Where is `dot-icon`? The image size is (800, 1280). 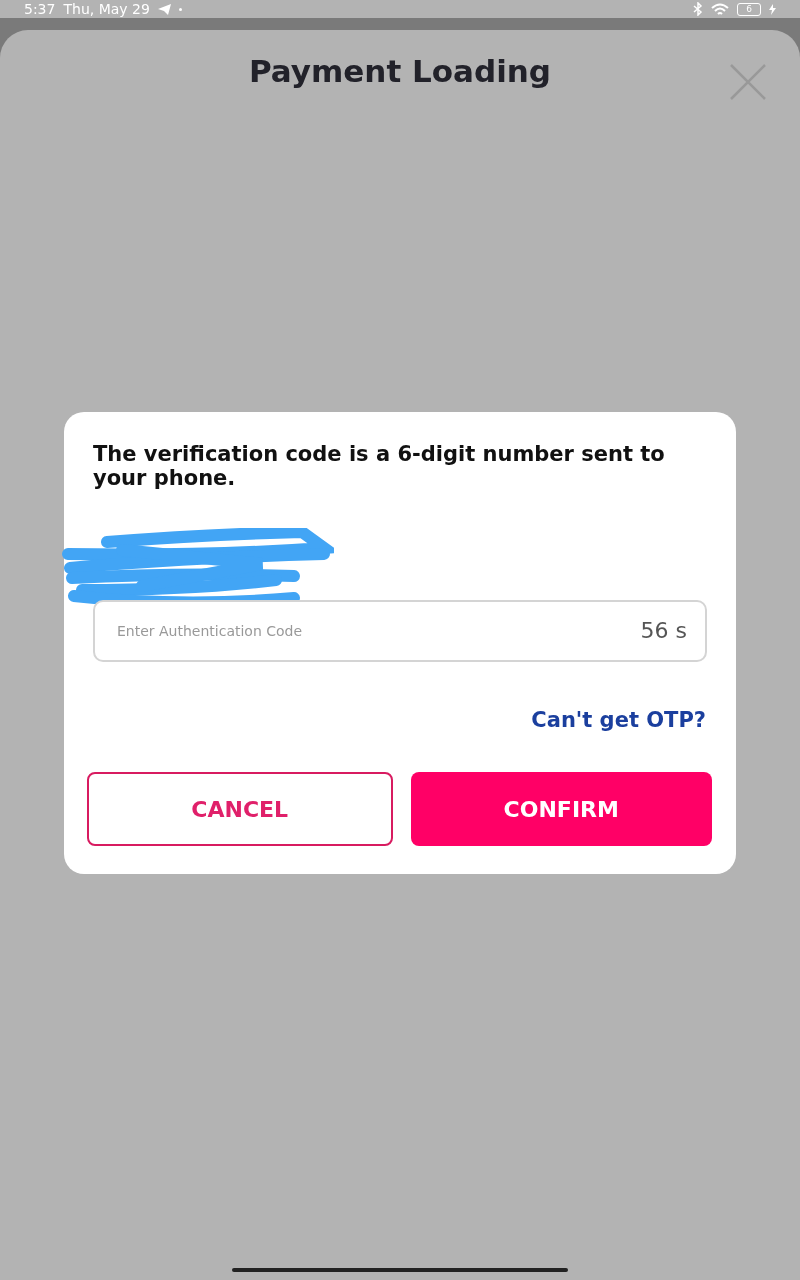
dot-icon is located at coordinates (180, 9).